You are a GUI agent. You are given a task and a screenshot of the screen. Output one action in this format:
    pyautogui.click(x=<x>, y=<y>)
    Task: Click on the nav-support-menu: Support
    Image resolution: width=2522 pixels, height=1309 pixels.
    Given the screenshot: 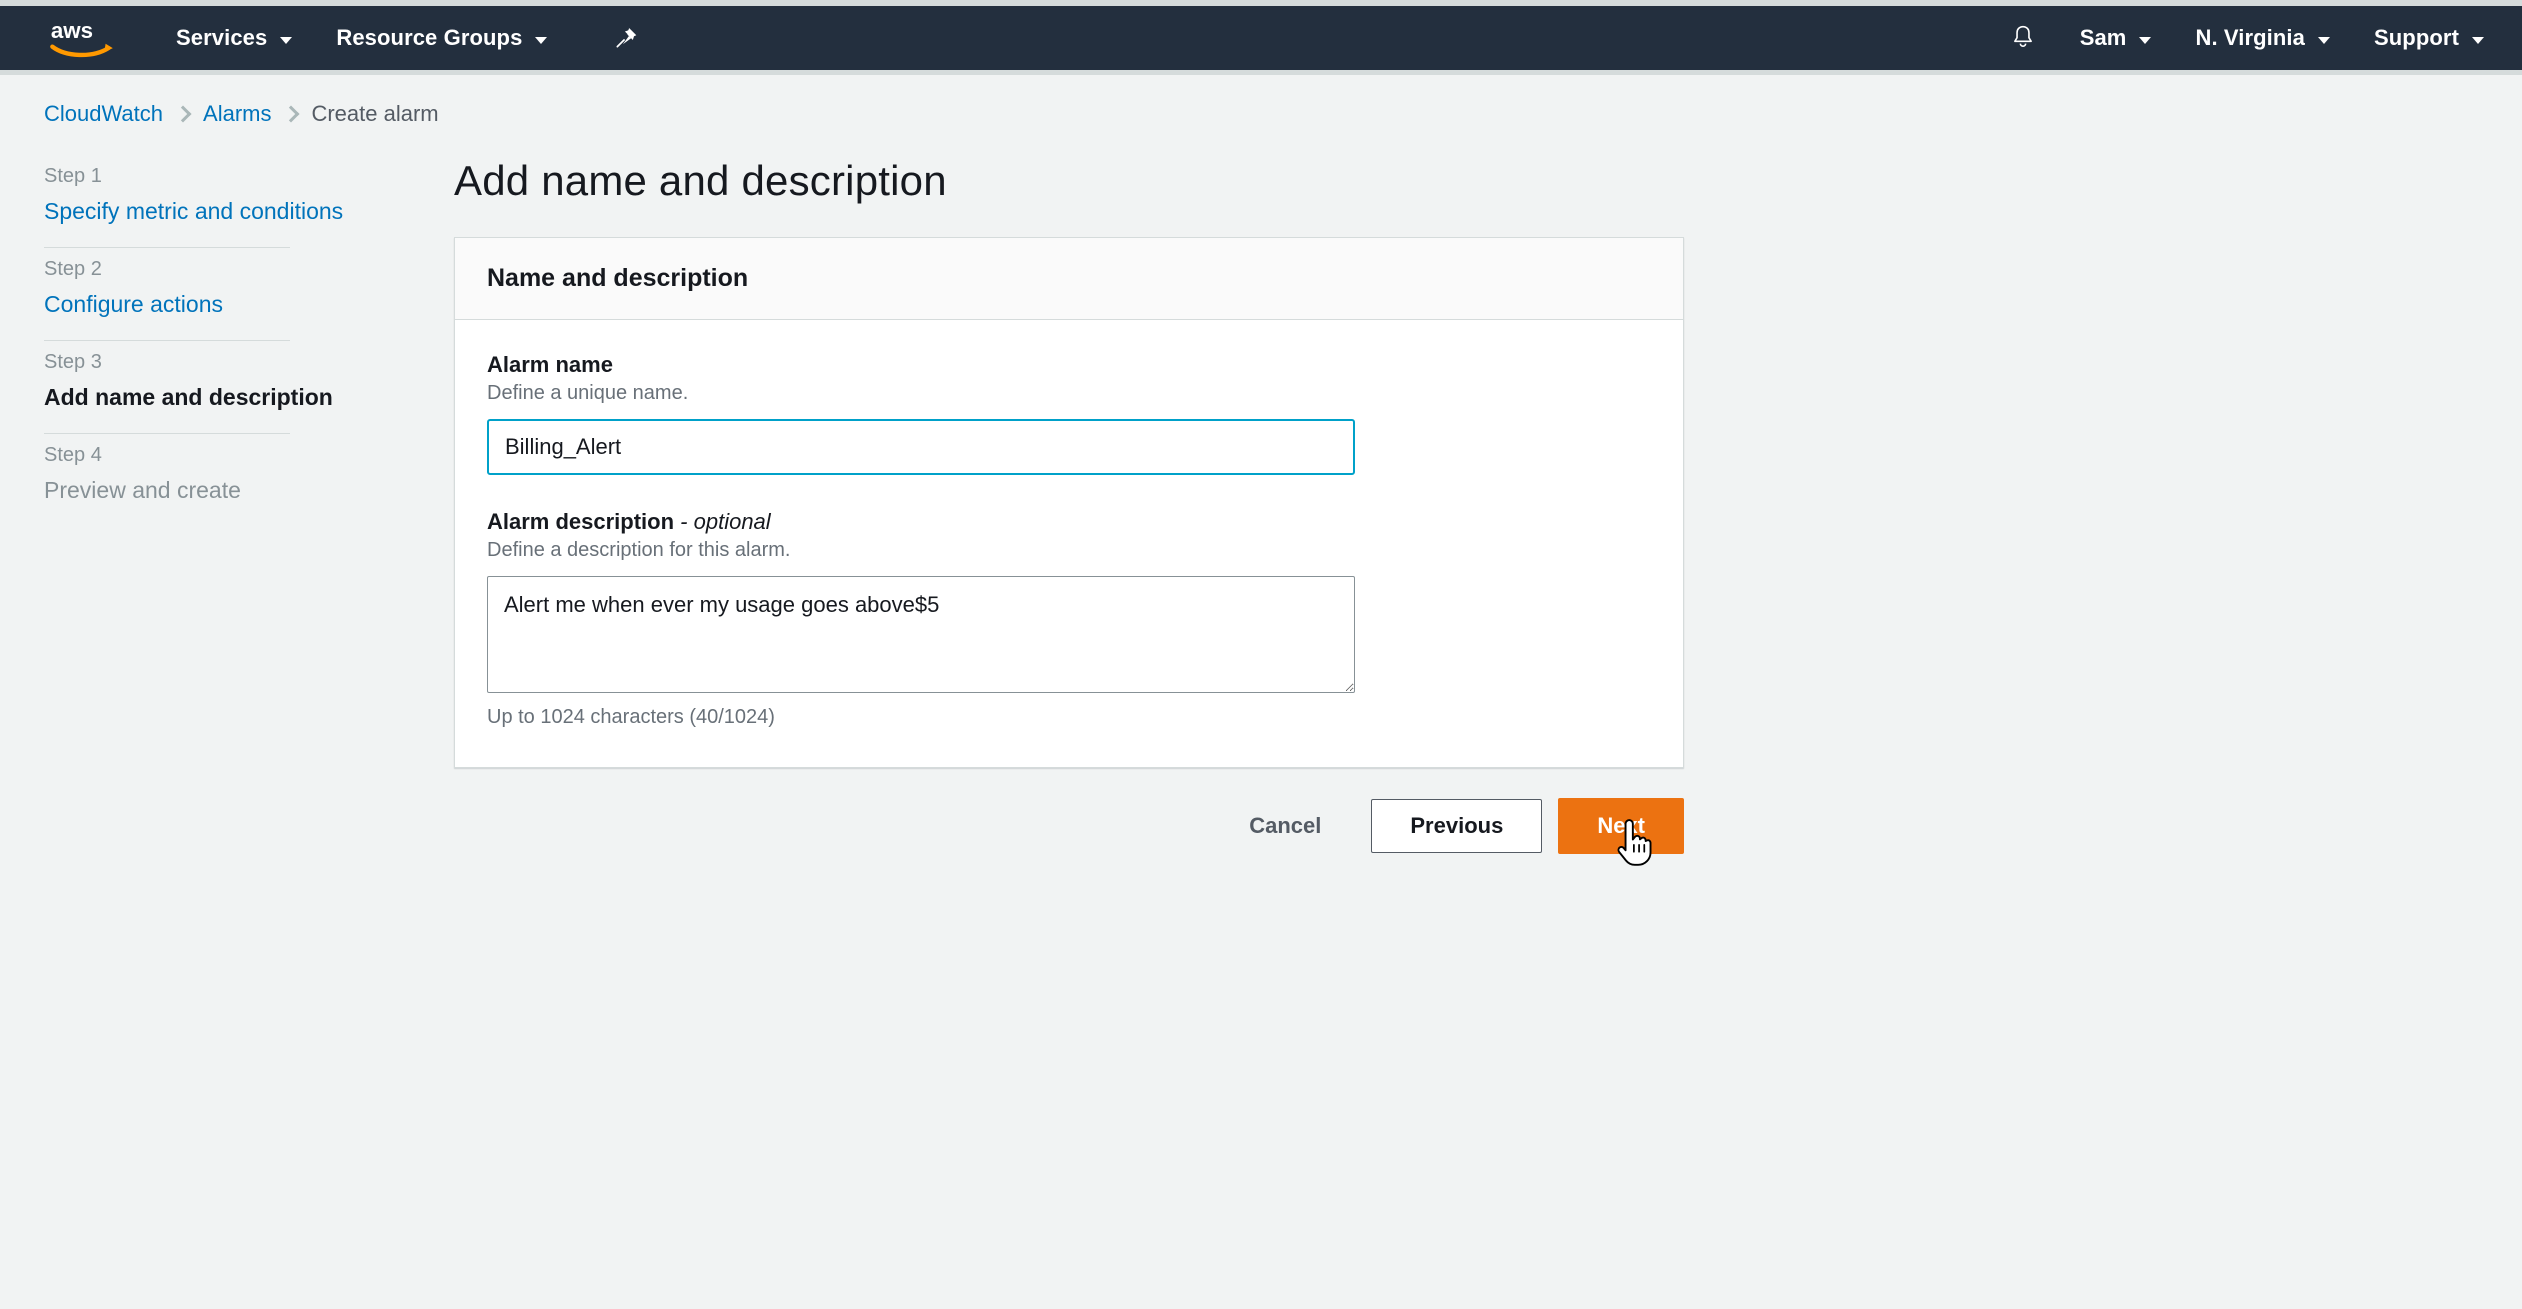 What is the action you would take?
    pyautogui.click(x=2429, y=38)
    